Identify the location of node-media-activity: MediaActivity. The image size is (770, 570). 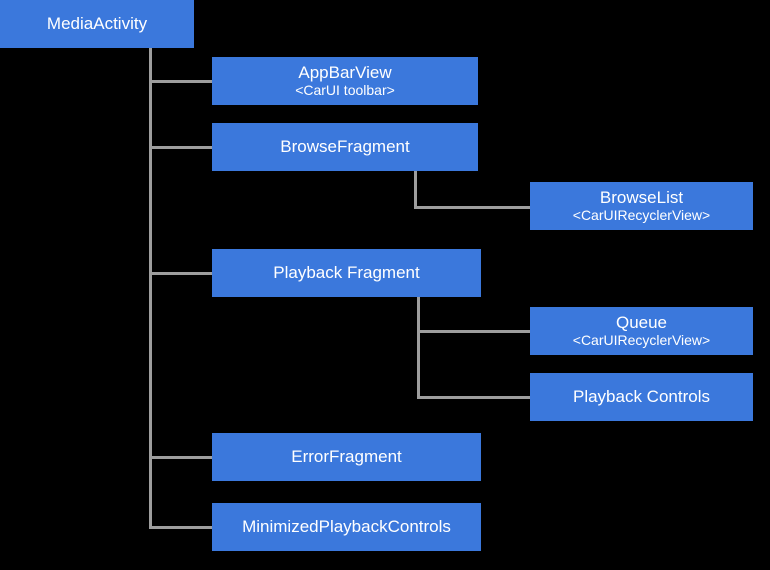
(97, 24).